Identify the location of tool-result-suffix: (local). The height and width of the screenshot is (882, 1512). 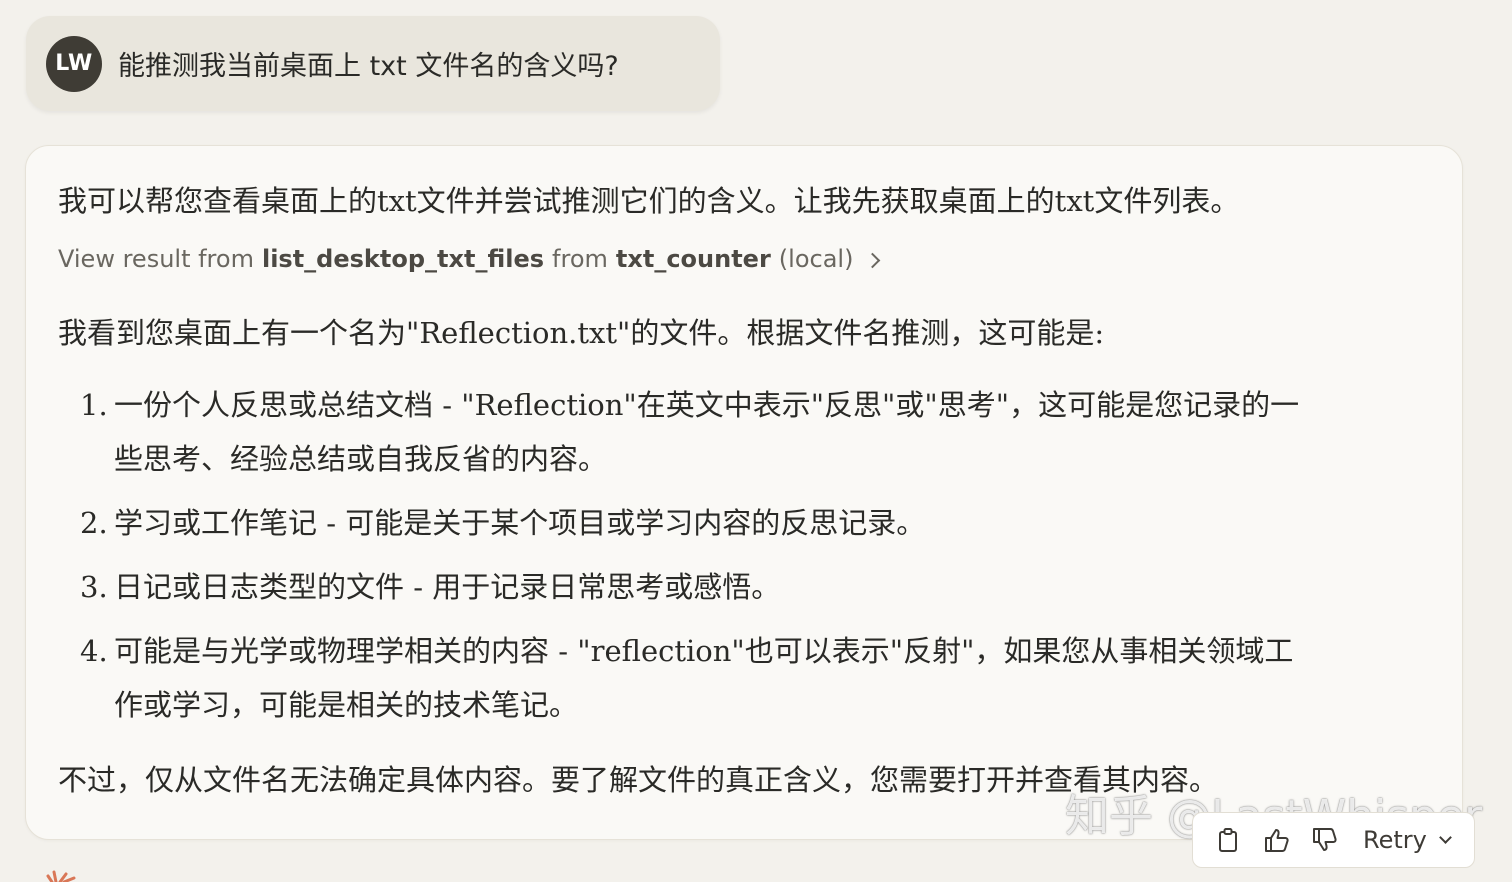
(816, 259).